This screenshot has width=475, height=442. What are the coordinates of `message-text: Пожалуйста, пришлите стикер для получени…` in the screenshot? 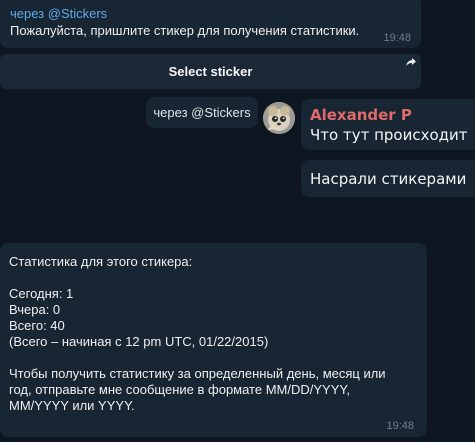 It's located at (185, 30).